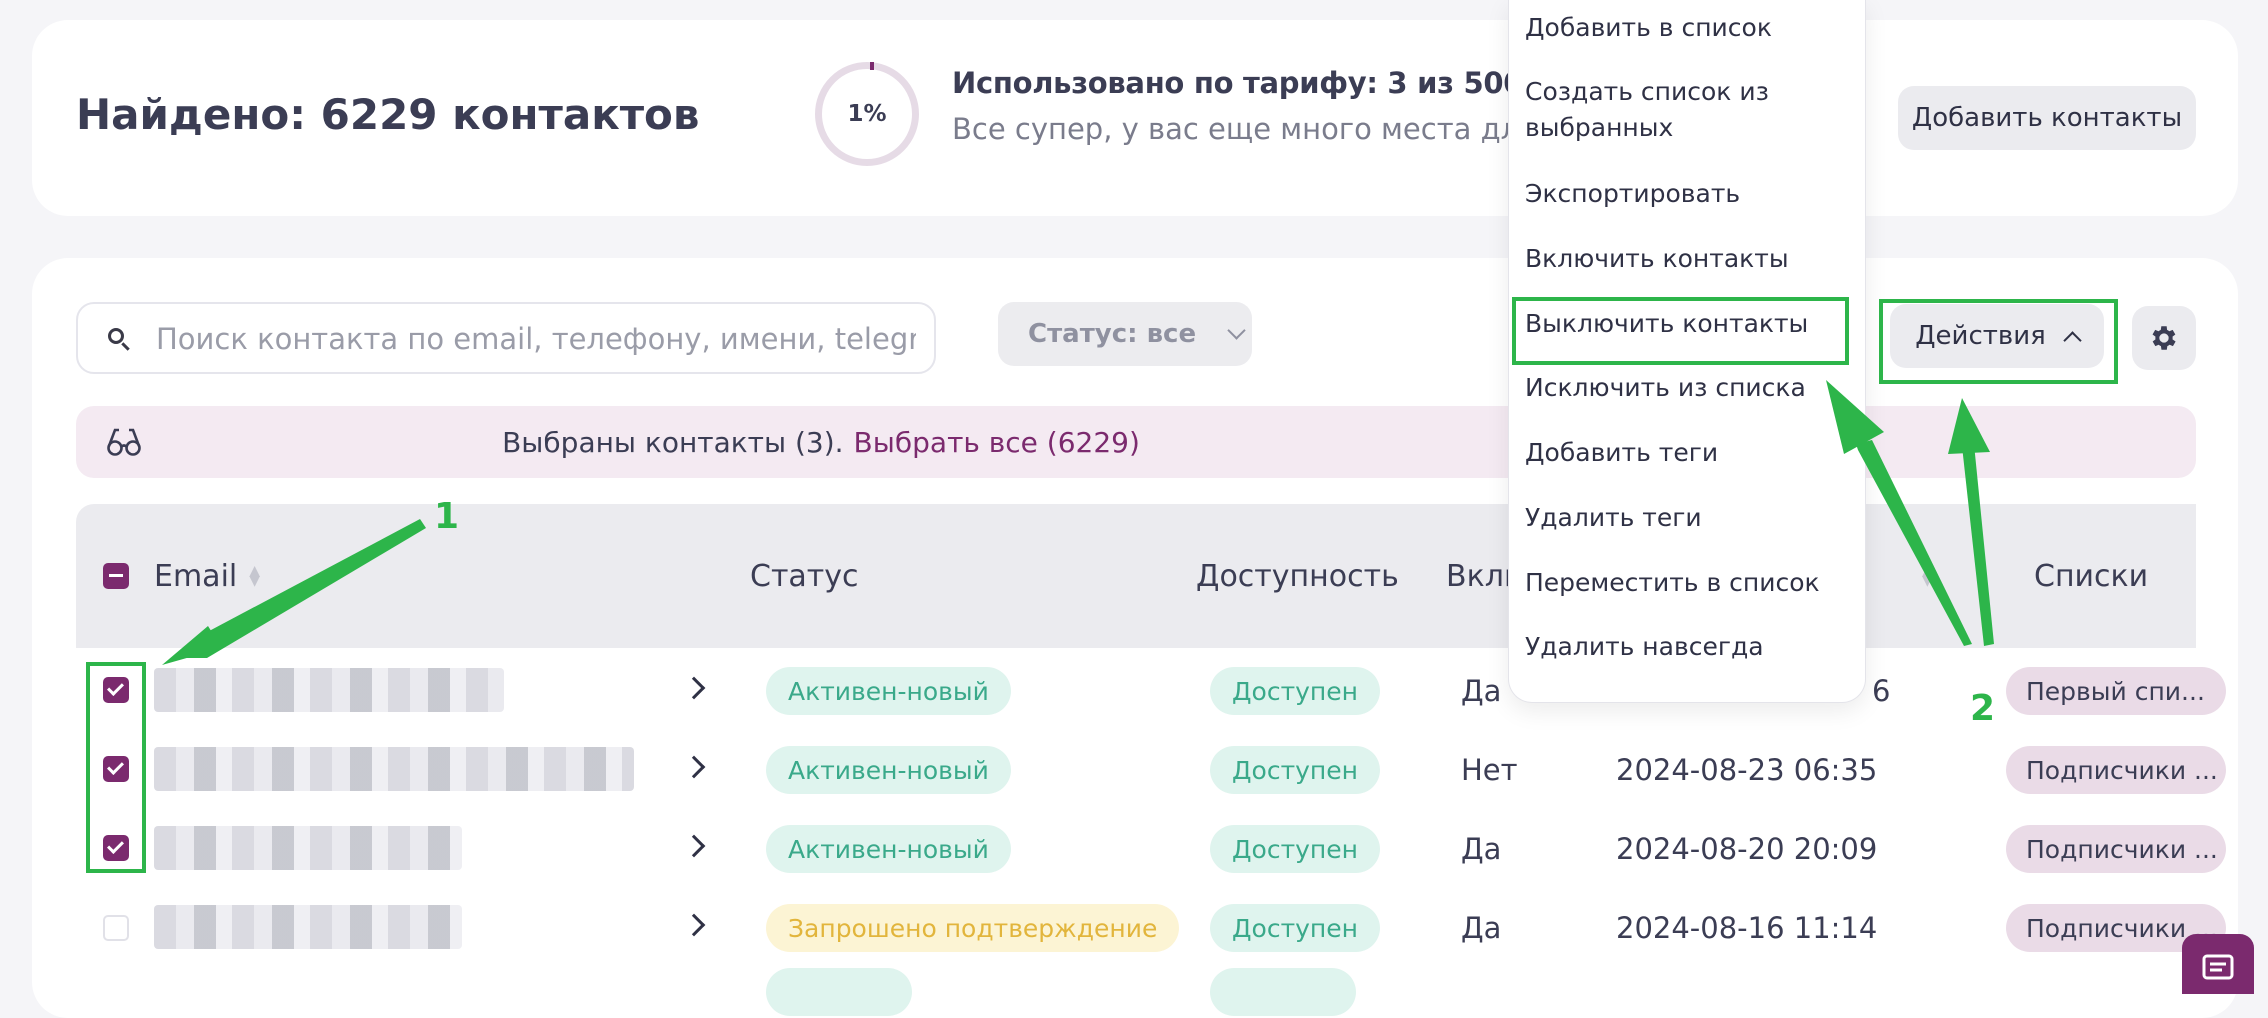 The image size is (2268, 1018). What do you see at coordinates (1914, 543) in the screenshot?
I see `arrow-2a` at bounding box center [1914, 543].